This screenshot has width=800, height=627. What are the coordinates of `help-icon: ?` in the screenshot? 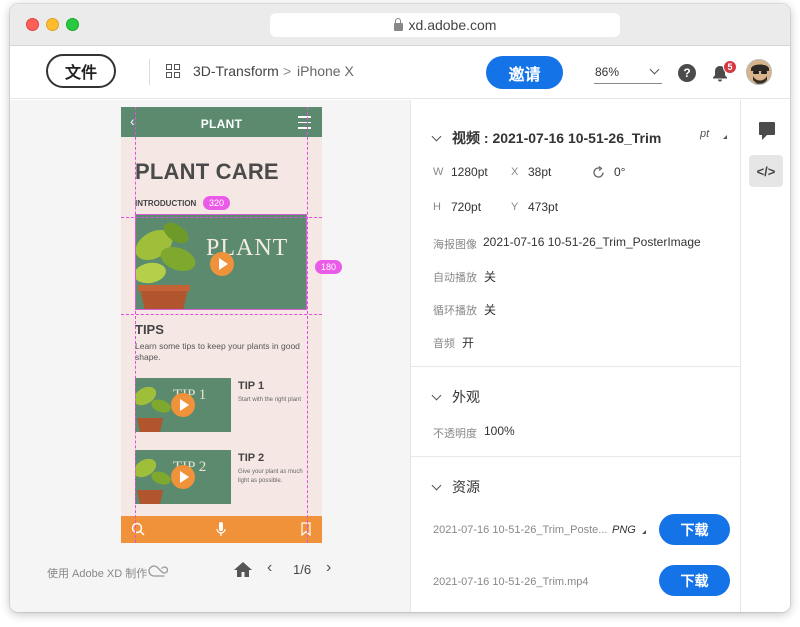 It's located at (687, 73).